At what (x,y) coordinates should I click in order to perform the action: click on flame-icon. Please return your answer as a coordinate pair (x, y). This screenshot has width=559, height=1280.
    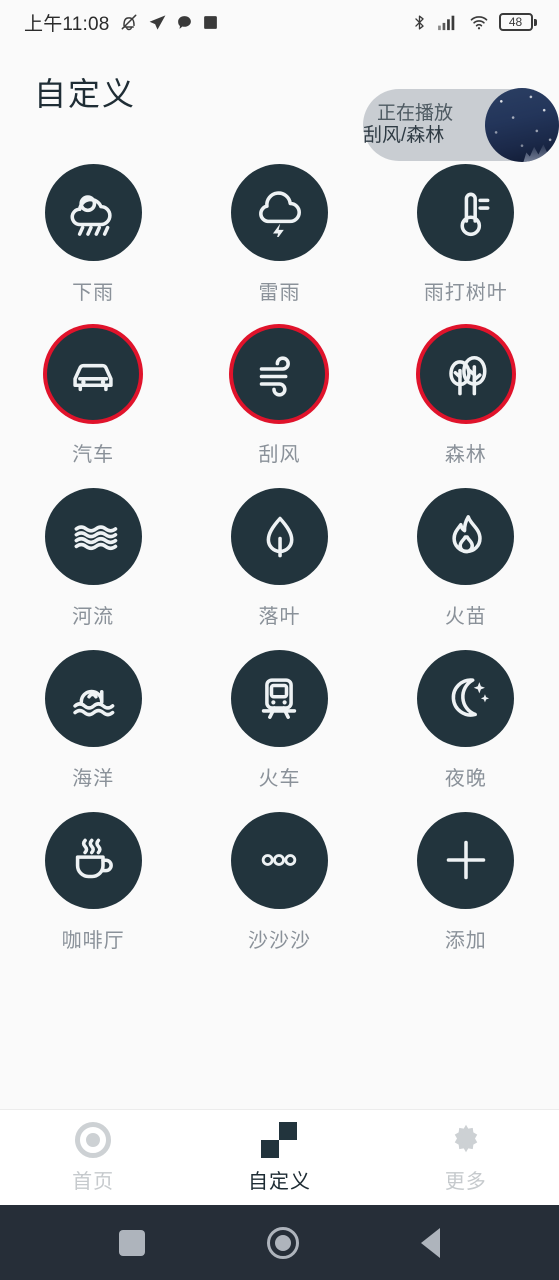
    Looking at the image, I should click on (467, 534).